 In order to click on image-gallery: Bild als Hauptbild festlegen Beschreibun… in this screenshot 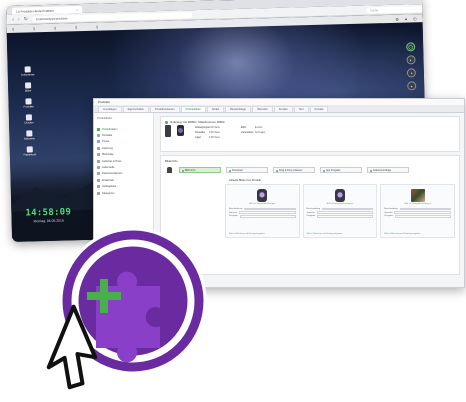, I will do `click(340, 211)`.